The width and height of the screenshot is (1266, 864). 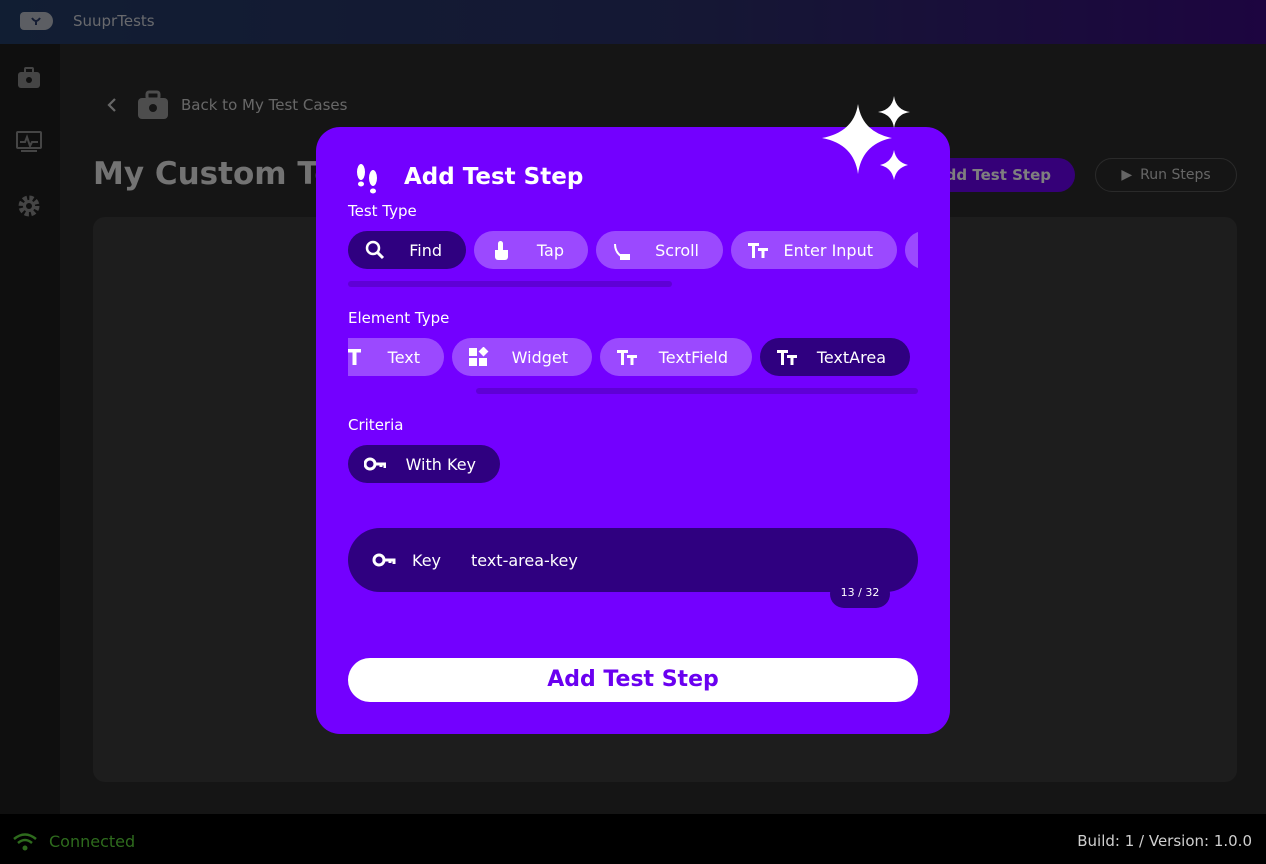 What do you see at coordinates (367, 179) in the screenshot?
I see `footsteps-icon` at bounding box center [367, 179].